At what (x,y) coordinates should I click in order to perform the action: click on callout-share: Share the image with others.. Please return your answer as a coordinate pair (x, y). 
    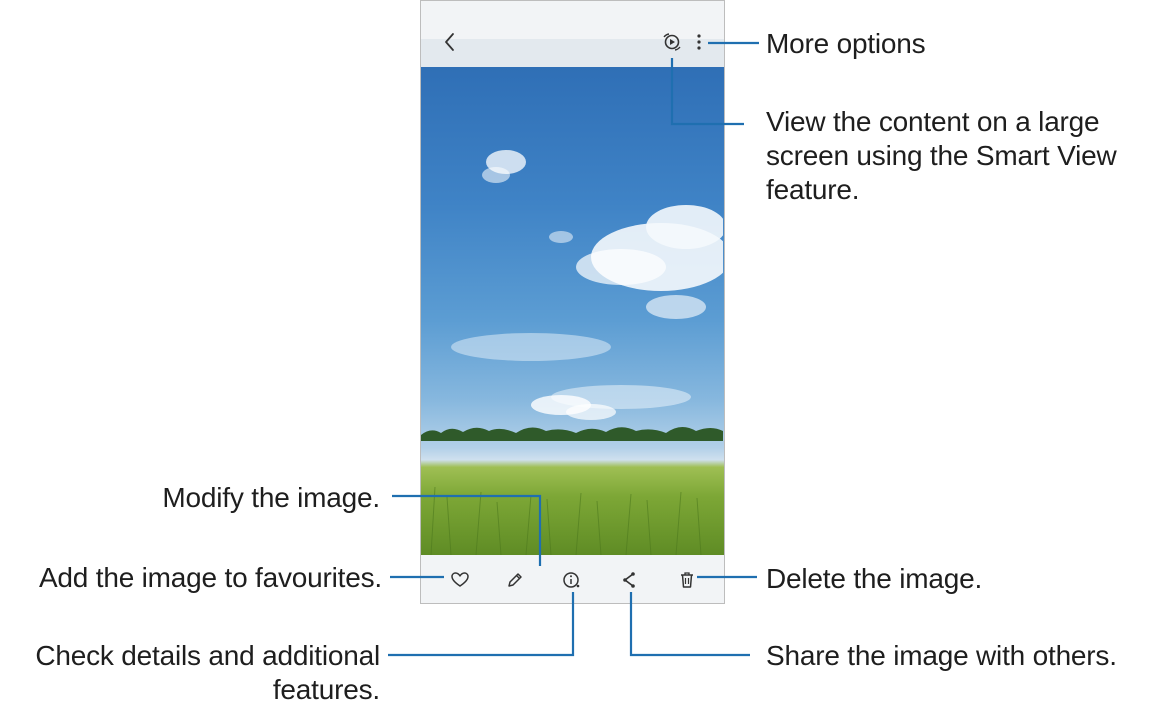
    Looking at the image, I should click on (941, 655).